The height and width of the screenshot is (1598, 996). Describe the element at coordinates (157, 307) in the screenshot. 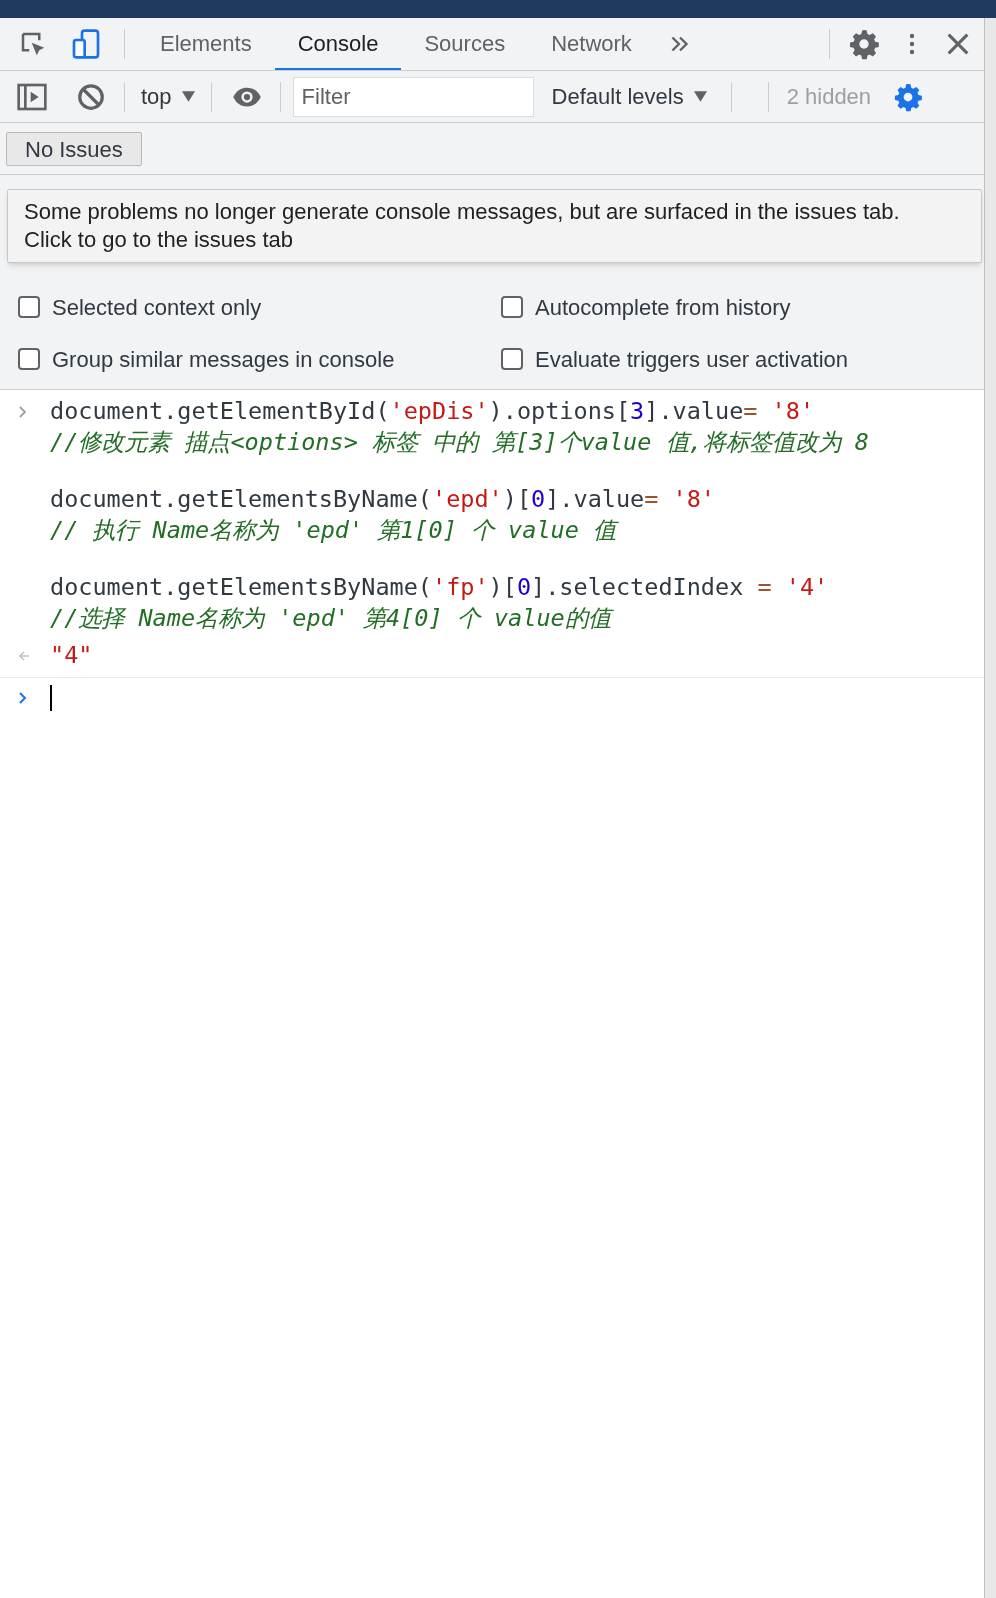

I see `checkbox-label: Selected context only` at that location.